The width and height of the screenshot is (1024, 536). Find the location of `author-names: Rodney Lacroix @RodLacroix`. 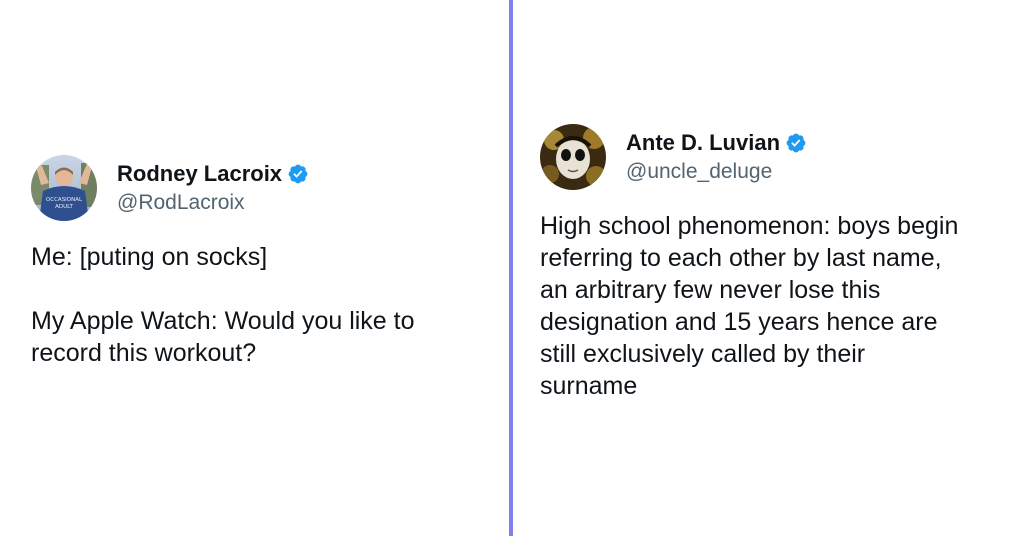

author-names: Rodney Lacroix @RodLacroix is located at coordinates (213, 188).